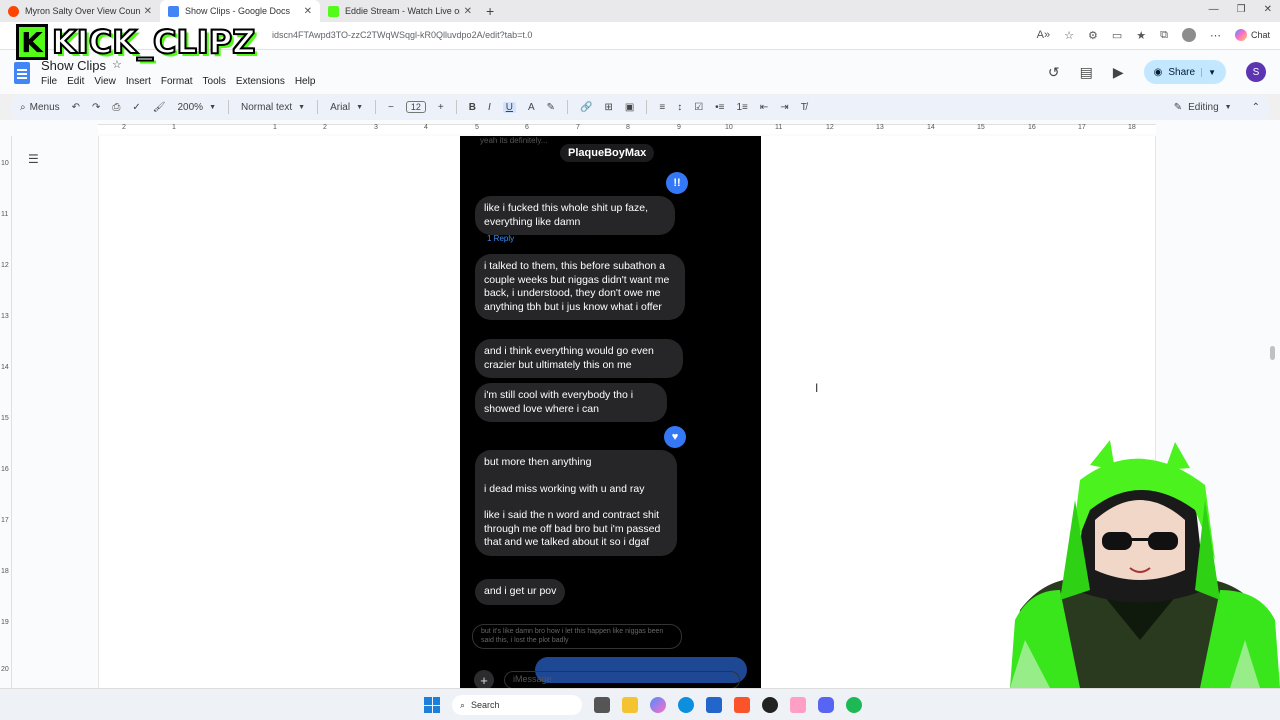  What do you see at coordinates (116, 107) in the screenshot?
I see `print-icon: ⎙` at bounding box center [116, 107].